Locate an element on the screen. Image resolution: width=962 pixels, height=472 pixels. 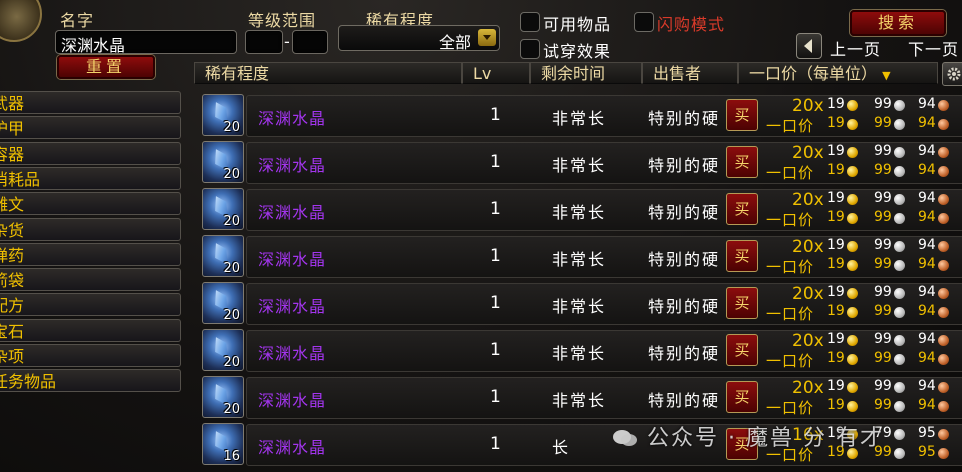
name-input: 深渊水晶 is located at coordinates (146, 42).